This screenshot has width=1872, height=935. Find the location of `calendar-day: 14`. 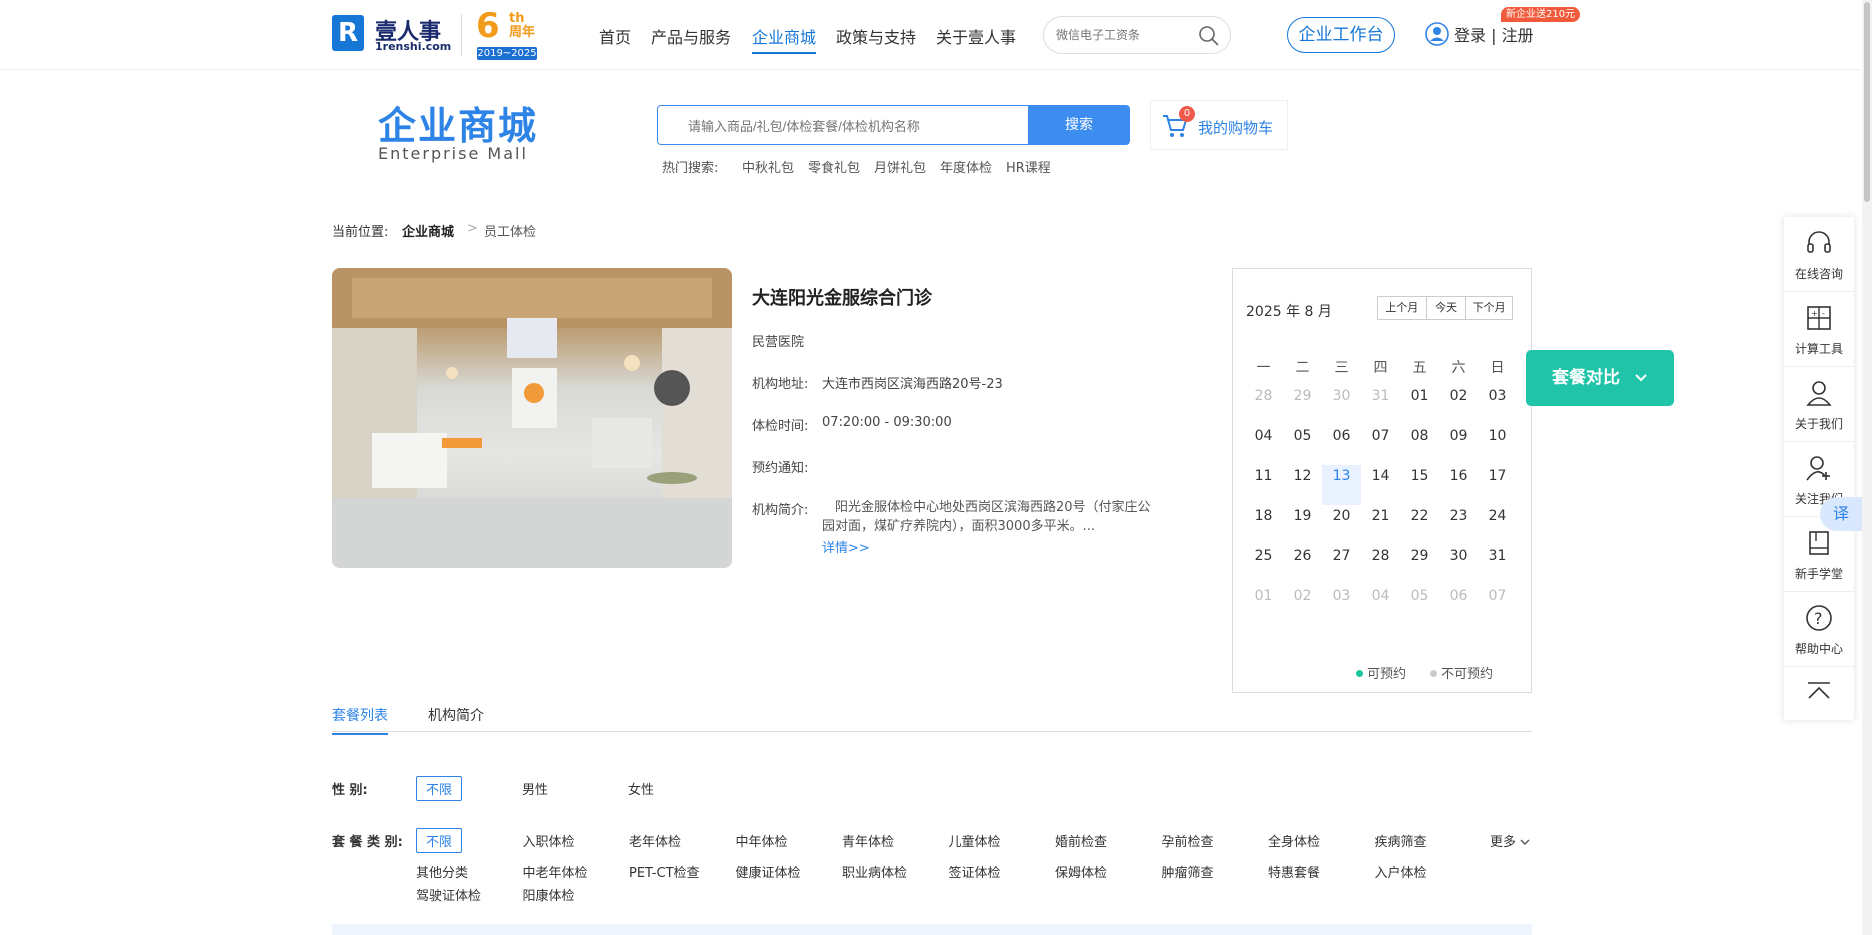

calendar-day: 14 is located at coordinates (1380, 485).